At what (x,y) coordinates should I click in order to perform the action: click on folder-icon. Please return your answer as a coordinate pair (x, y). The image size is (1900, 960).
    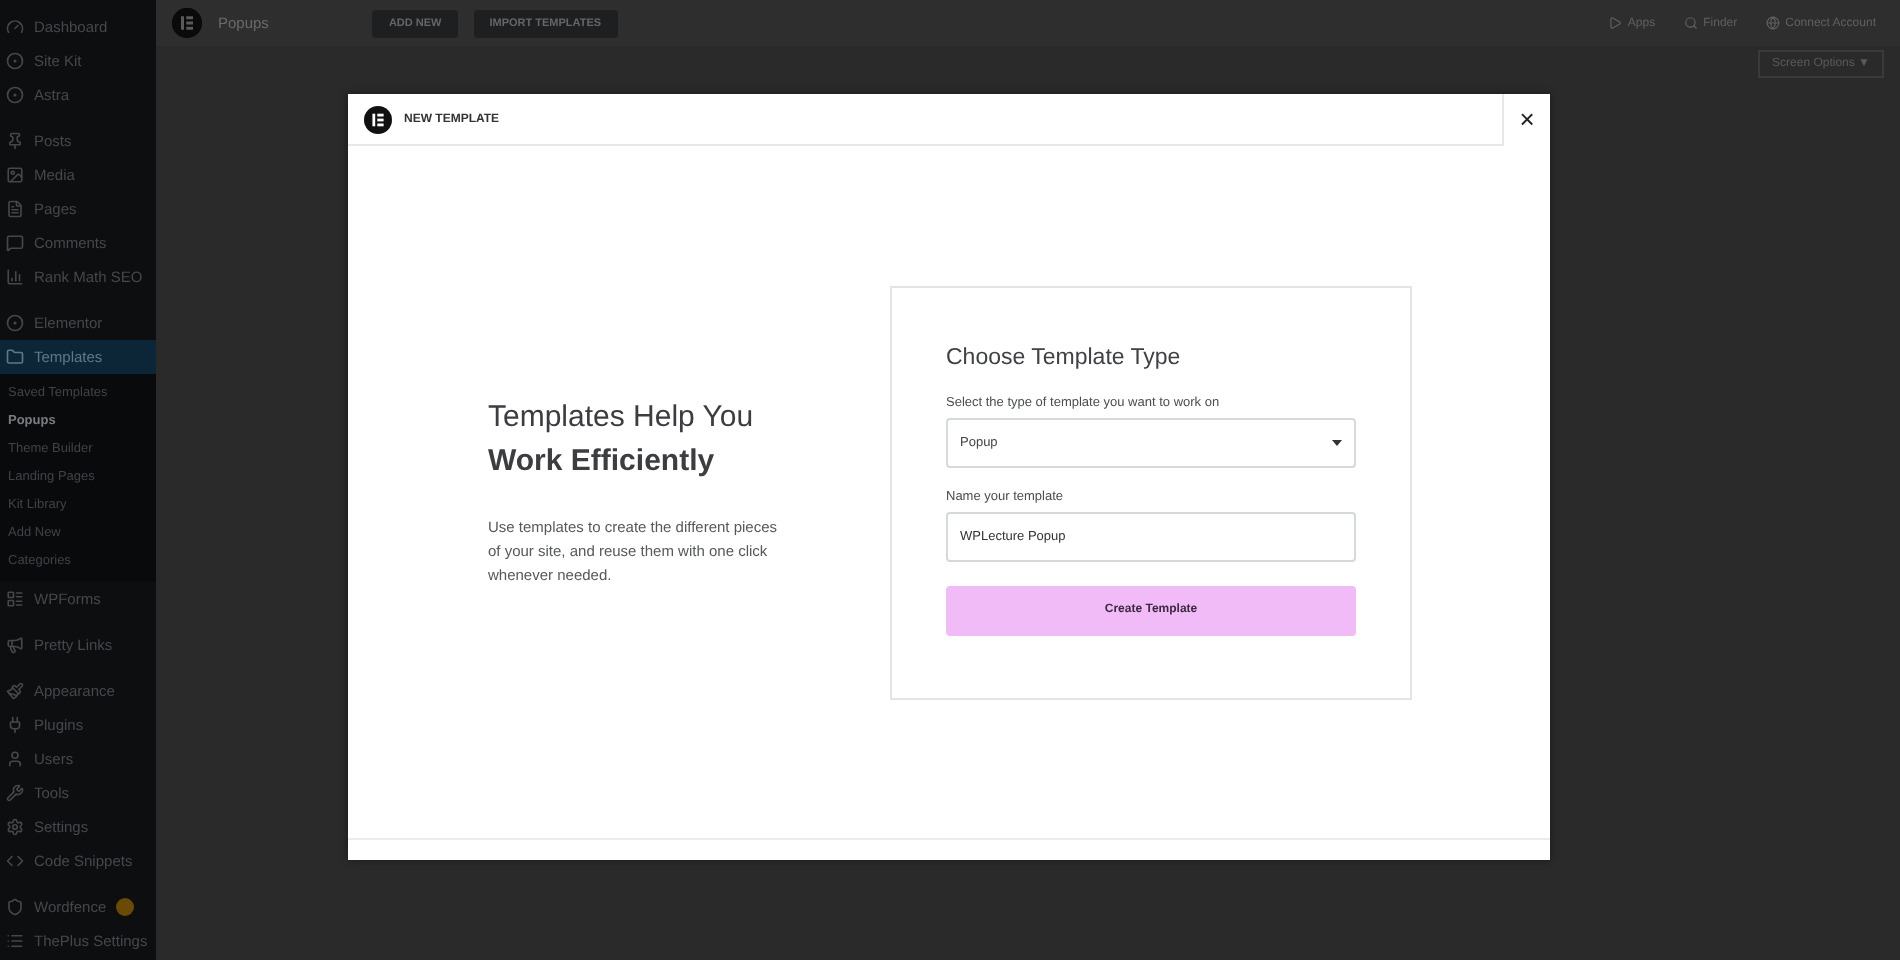
    Looking at the image, I should click on (15, 357).